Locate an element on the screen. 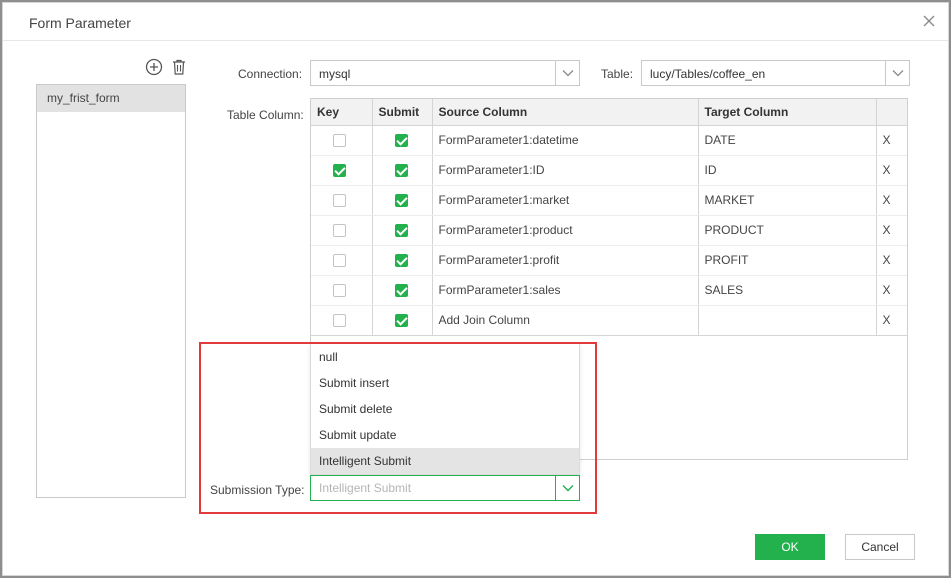 The width and height of the screenshot is (951, 578). source-column-cell: FormParameter1:ID is located at coordinates (565, 170).